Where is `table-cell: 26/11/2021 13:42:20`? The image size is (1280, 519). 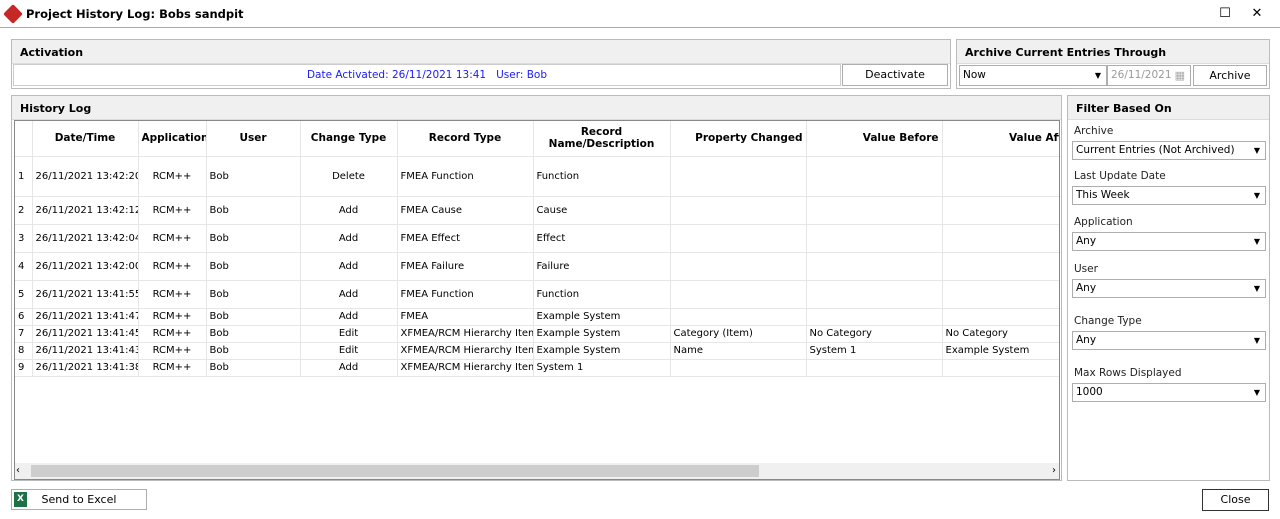 table-cell: 26/11/2021 13:42:20 is located at coordinates (85, 176).